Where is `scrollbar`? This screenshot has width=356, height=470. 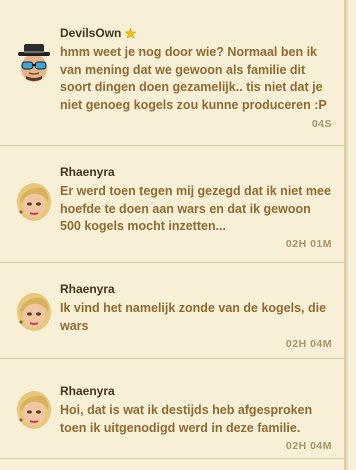
scrollbar is located at coordinates (345, 235).